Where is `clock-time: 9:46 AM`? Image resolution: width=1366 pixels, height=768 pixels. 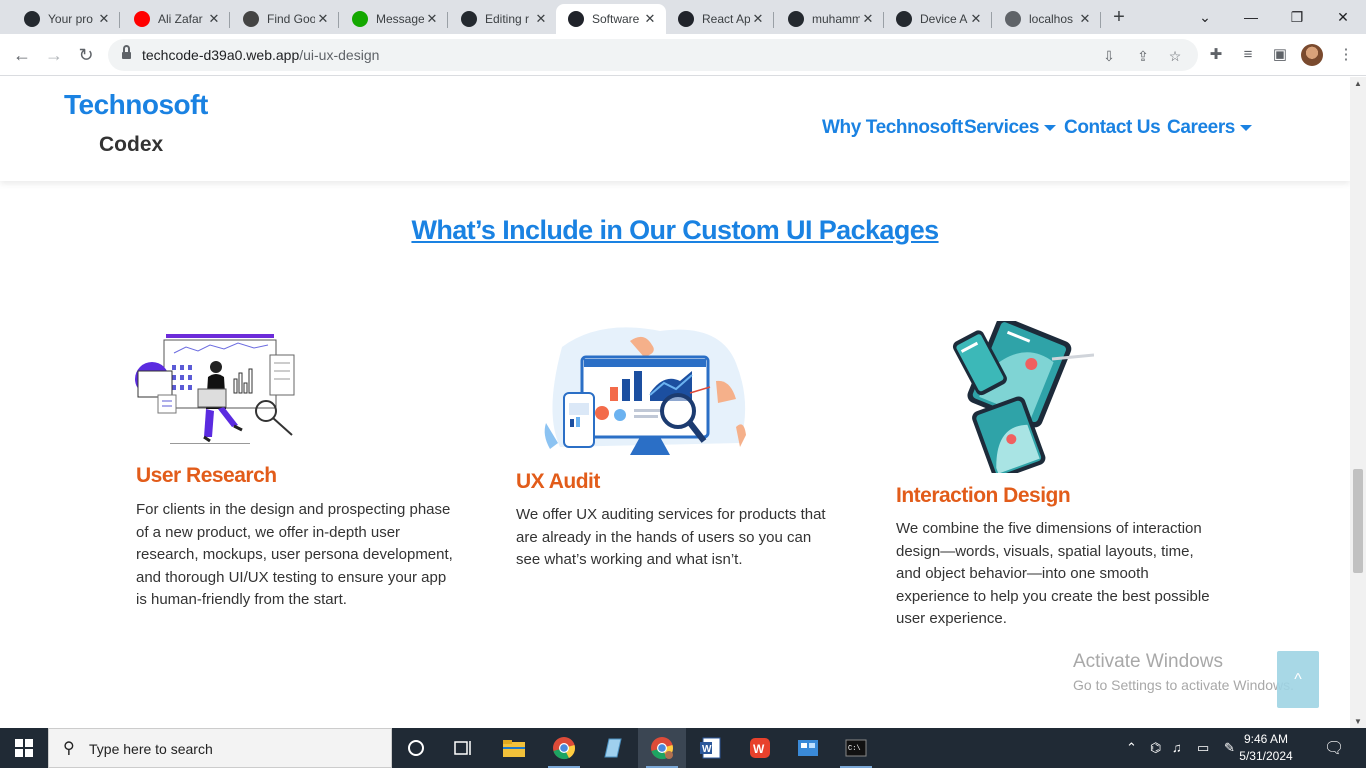 clock-time: 9:46 AM is located at coordinates (1266, 739).